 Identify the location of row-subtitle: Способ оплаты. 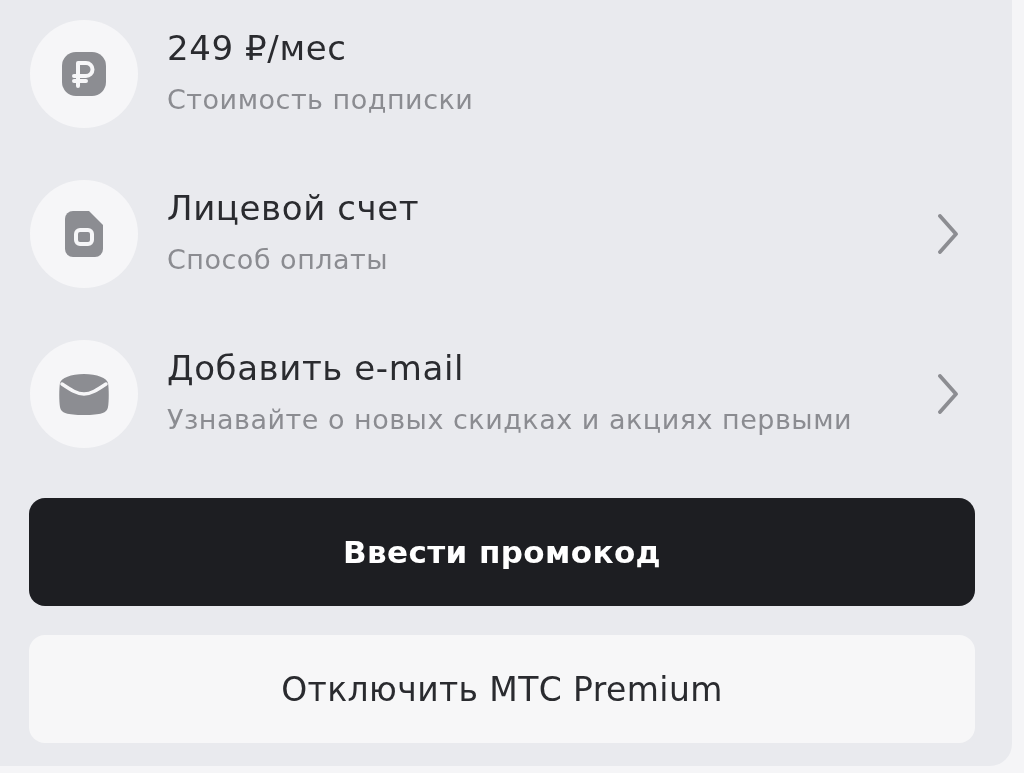
(278, 260).